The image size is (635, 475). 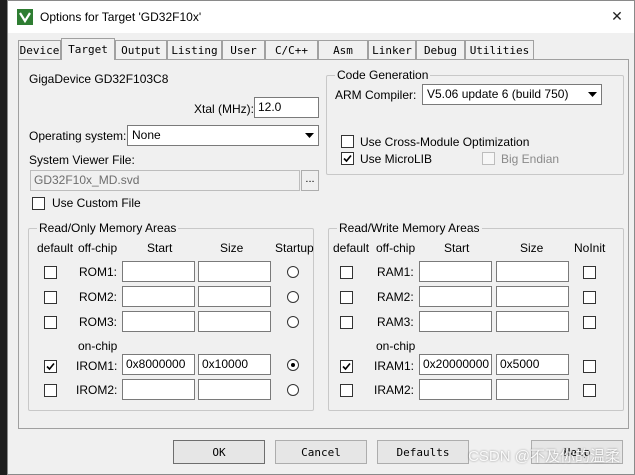 What do you see at coordinates (223, 135) in the screenshot?
I see `os-select: None` at bounding box center [223, 135].